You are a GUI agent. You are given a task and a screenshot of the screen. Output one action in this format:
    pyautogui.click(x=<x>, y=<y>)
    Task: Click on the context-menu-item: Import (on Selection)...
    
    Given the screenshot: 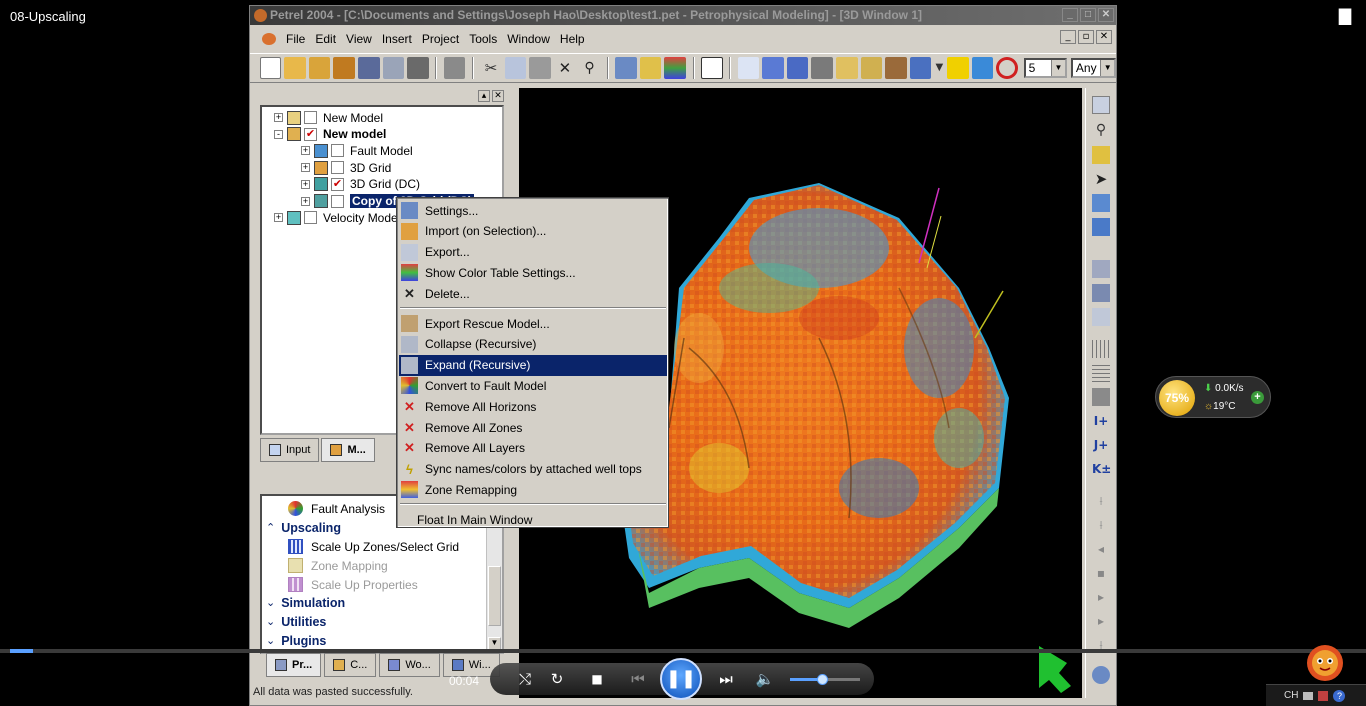 What is the action you would take?
    pyautogui.click(x=533, y=231)
    